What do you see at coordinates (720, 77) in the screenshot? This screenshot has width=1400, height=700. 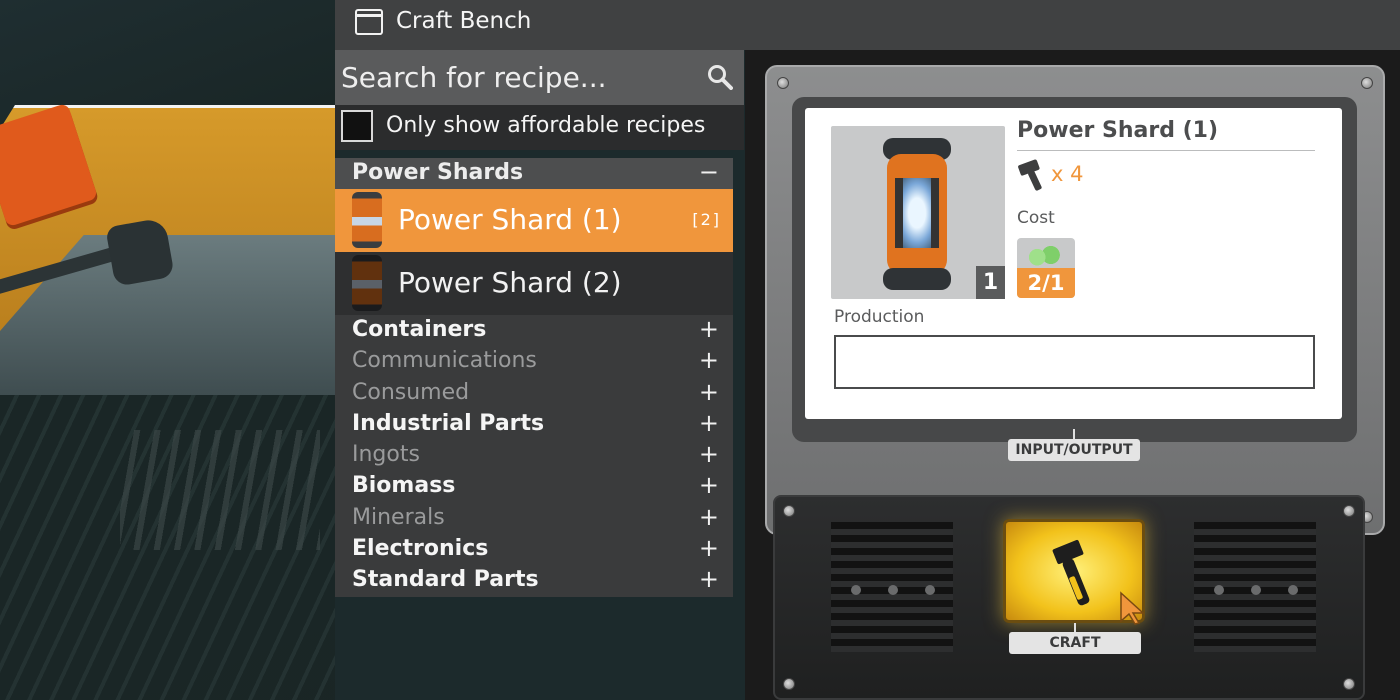 I see `search-icon` at bounding box center [720, 77].